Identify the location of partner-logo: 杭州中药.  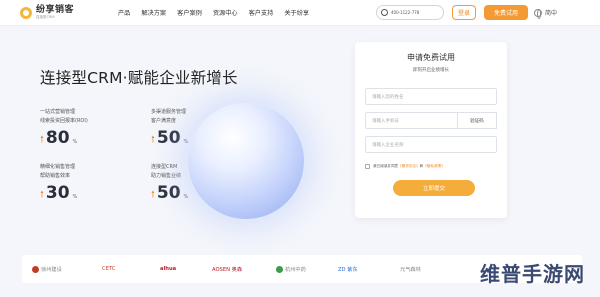
(291, 269).